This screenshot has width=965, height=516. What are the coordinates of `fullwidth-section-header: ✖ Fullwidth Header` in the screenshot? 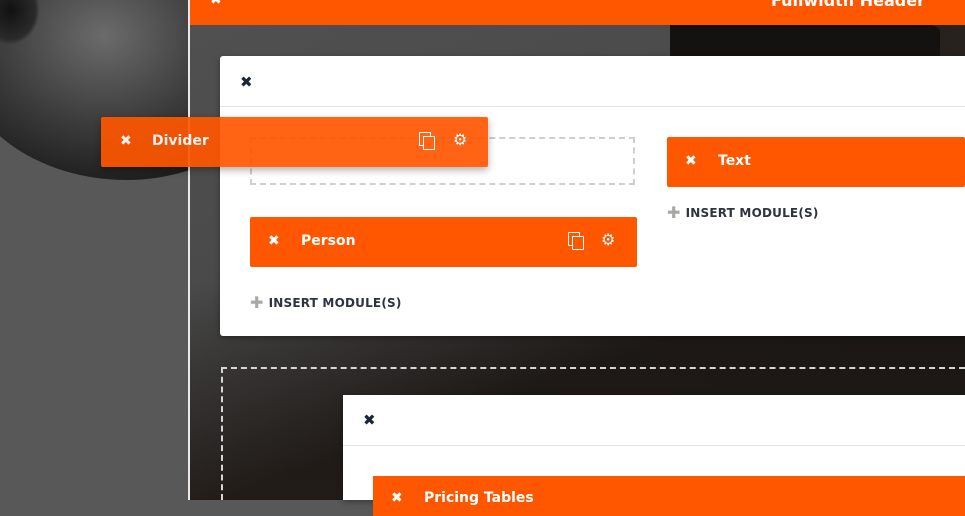 It's located at (577, 12).